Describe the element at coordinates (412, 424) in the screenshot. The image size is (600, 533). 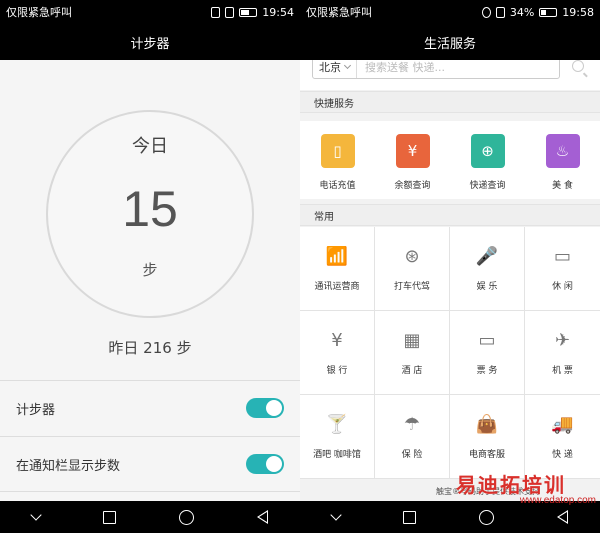
I see `umbrella-icon: ☂` at that location.